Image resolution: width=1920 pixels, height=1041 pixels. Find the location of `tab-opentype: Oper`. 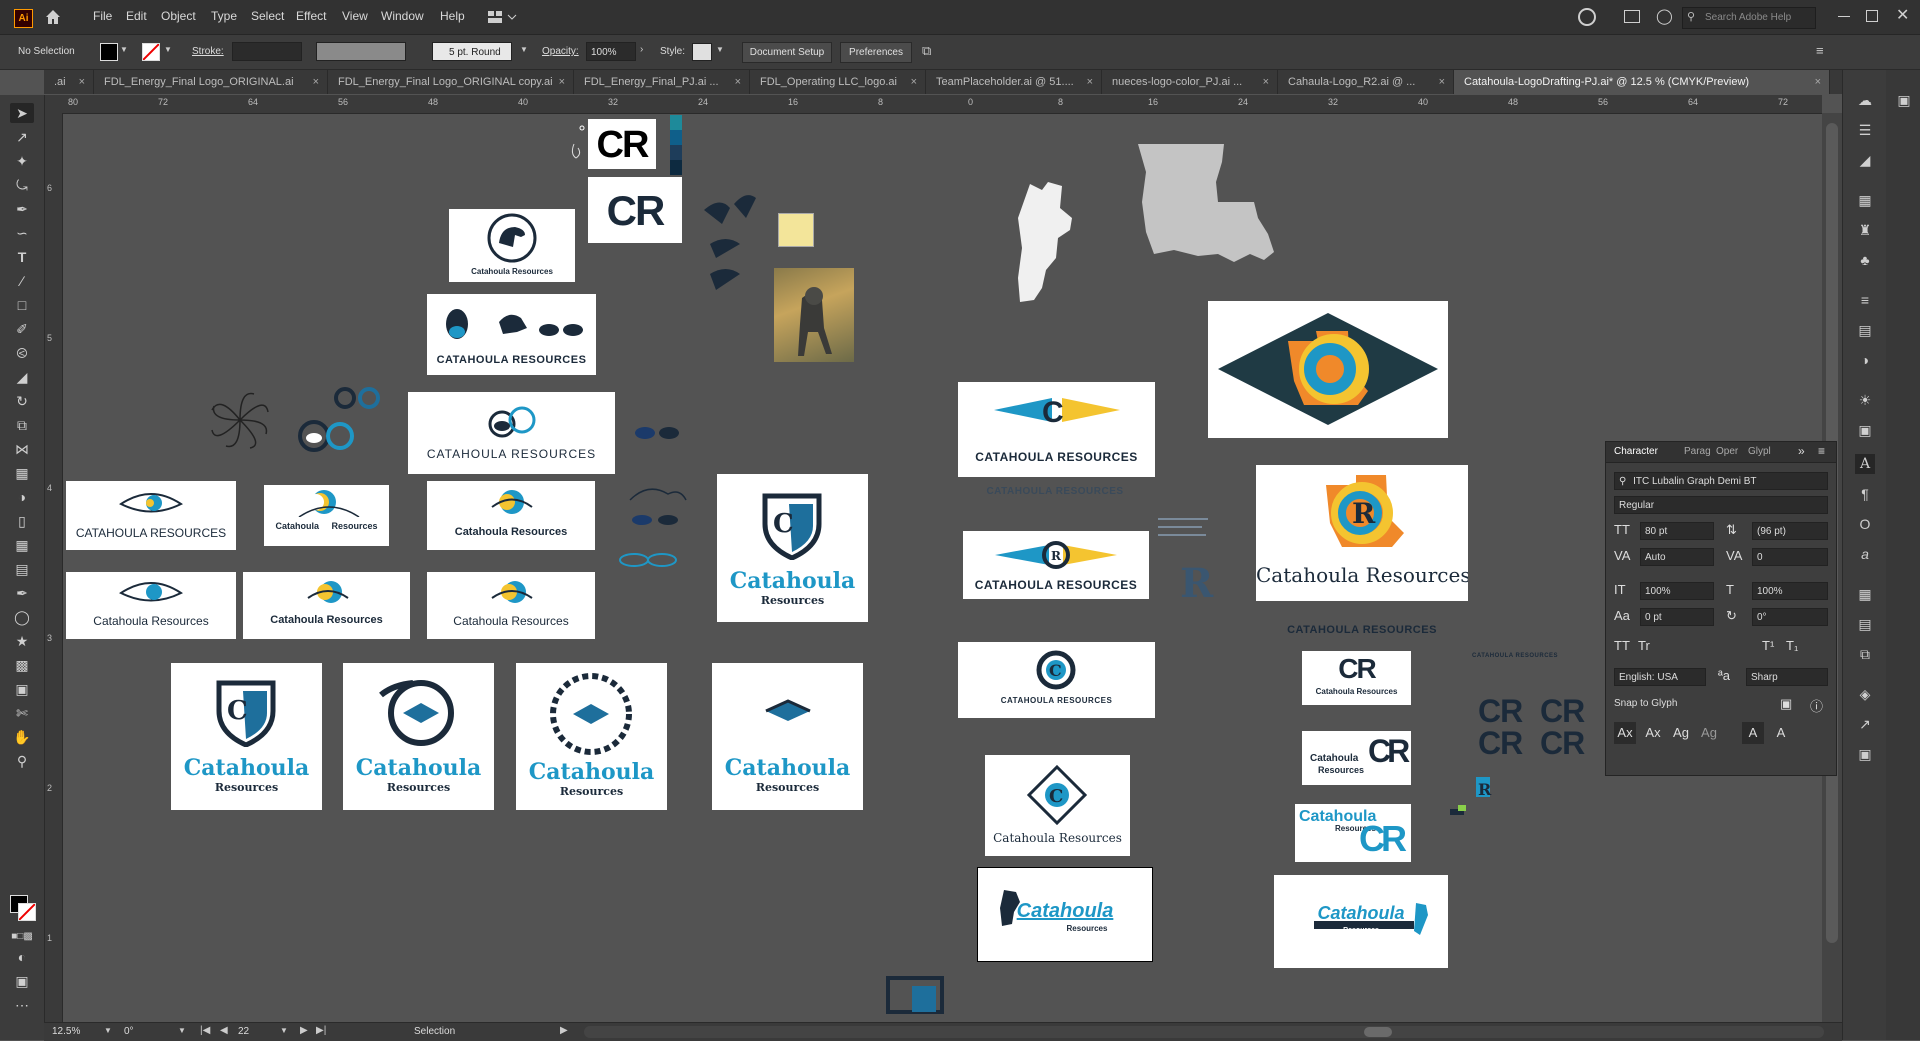

tab-opentype: Oper is located at coordinates (1727, 451).